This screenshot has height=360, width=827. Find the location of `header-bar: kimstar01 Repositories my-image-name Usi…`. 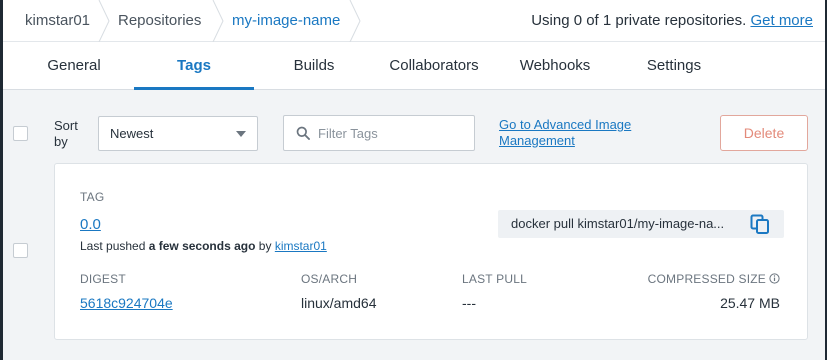

header-bar: kimstar01 Repositories my-image-name Usi… is located at coordinates (414, 21).